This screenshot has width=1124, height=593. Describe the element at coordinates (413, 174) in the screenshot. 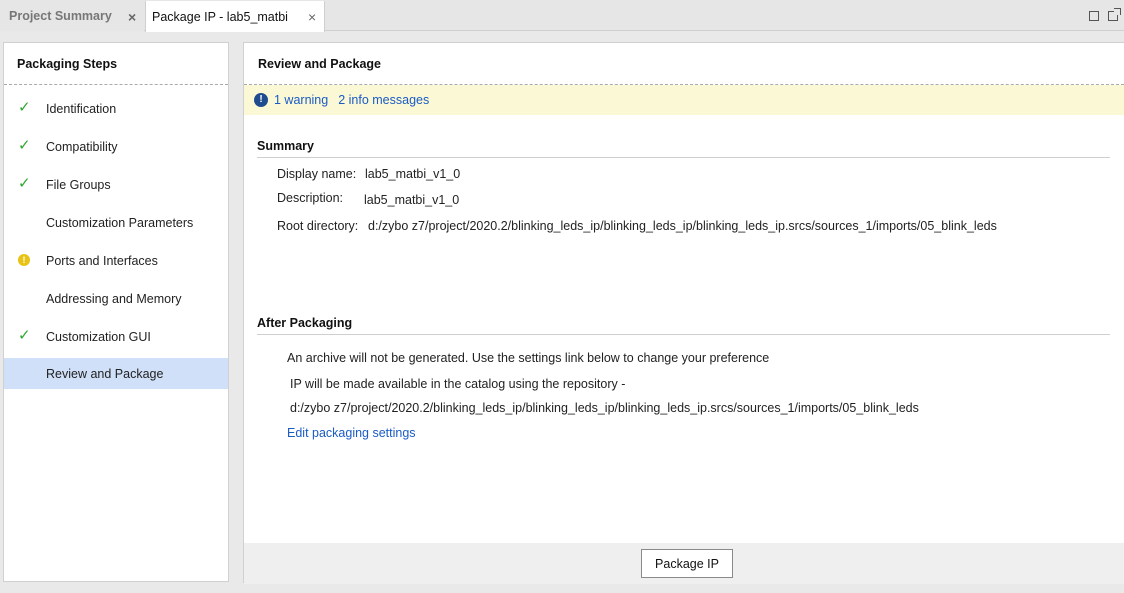

I see `display-name-value: lab5_matbi_v1_0` at that location.